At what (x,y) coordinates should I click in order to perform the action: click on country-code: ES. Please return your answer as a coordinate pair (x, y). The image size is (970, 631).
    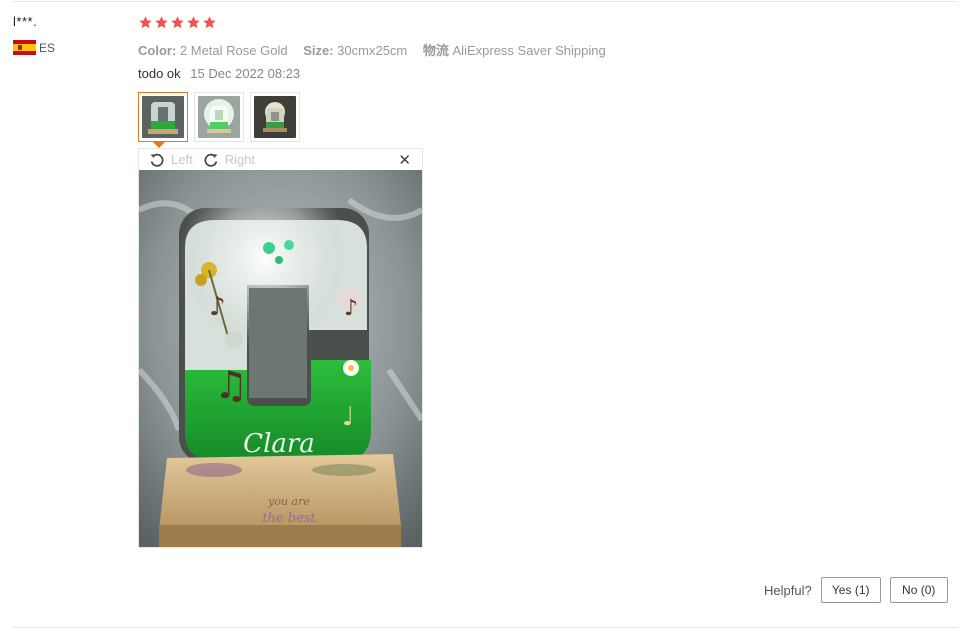
    Looking at the image, I should click on (47, 47).